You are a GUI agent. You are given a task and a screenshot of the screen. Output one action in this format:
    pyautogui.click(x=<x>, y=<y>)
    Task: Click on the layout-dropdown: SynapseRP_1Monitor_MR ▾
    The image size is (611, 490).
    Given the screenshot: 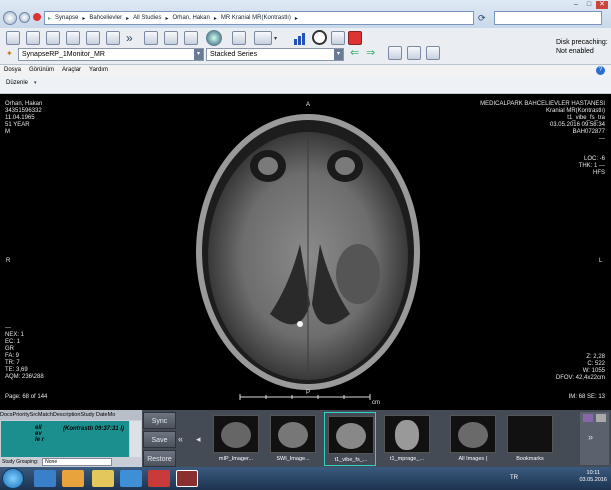 What is the action you would take?
    pyautogui.click(x=111, y=54)
    